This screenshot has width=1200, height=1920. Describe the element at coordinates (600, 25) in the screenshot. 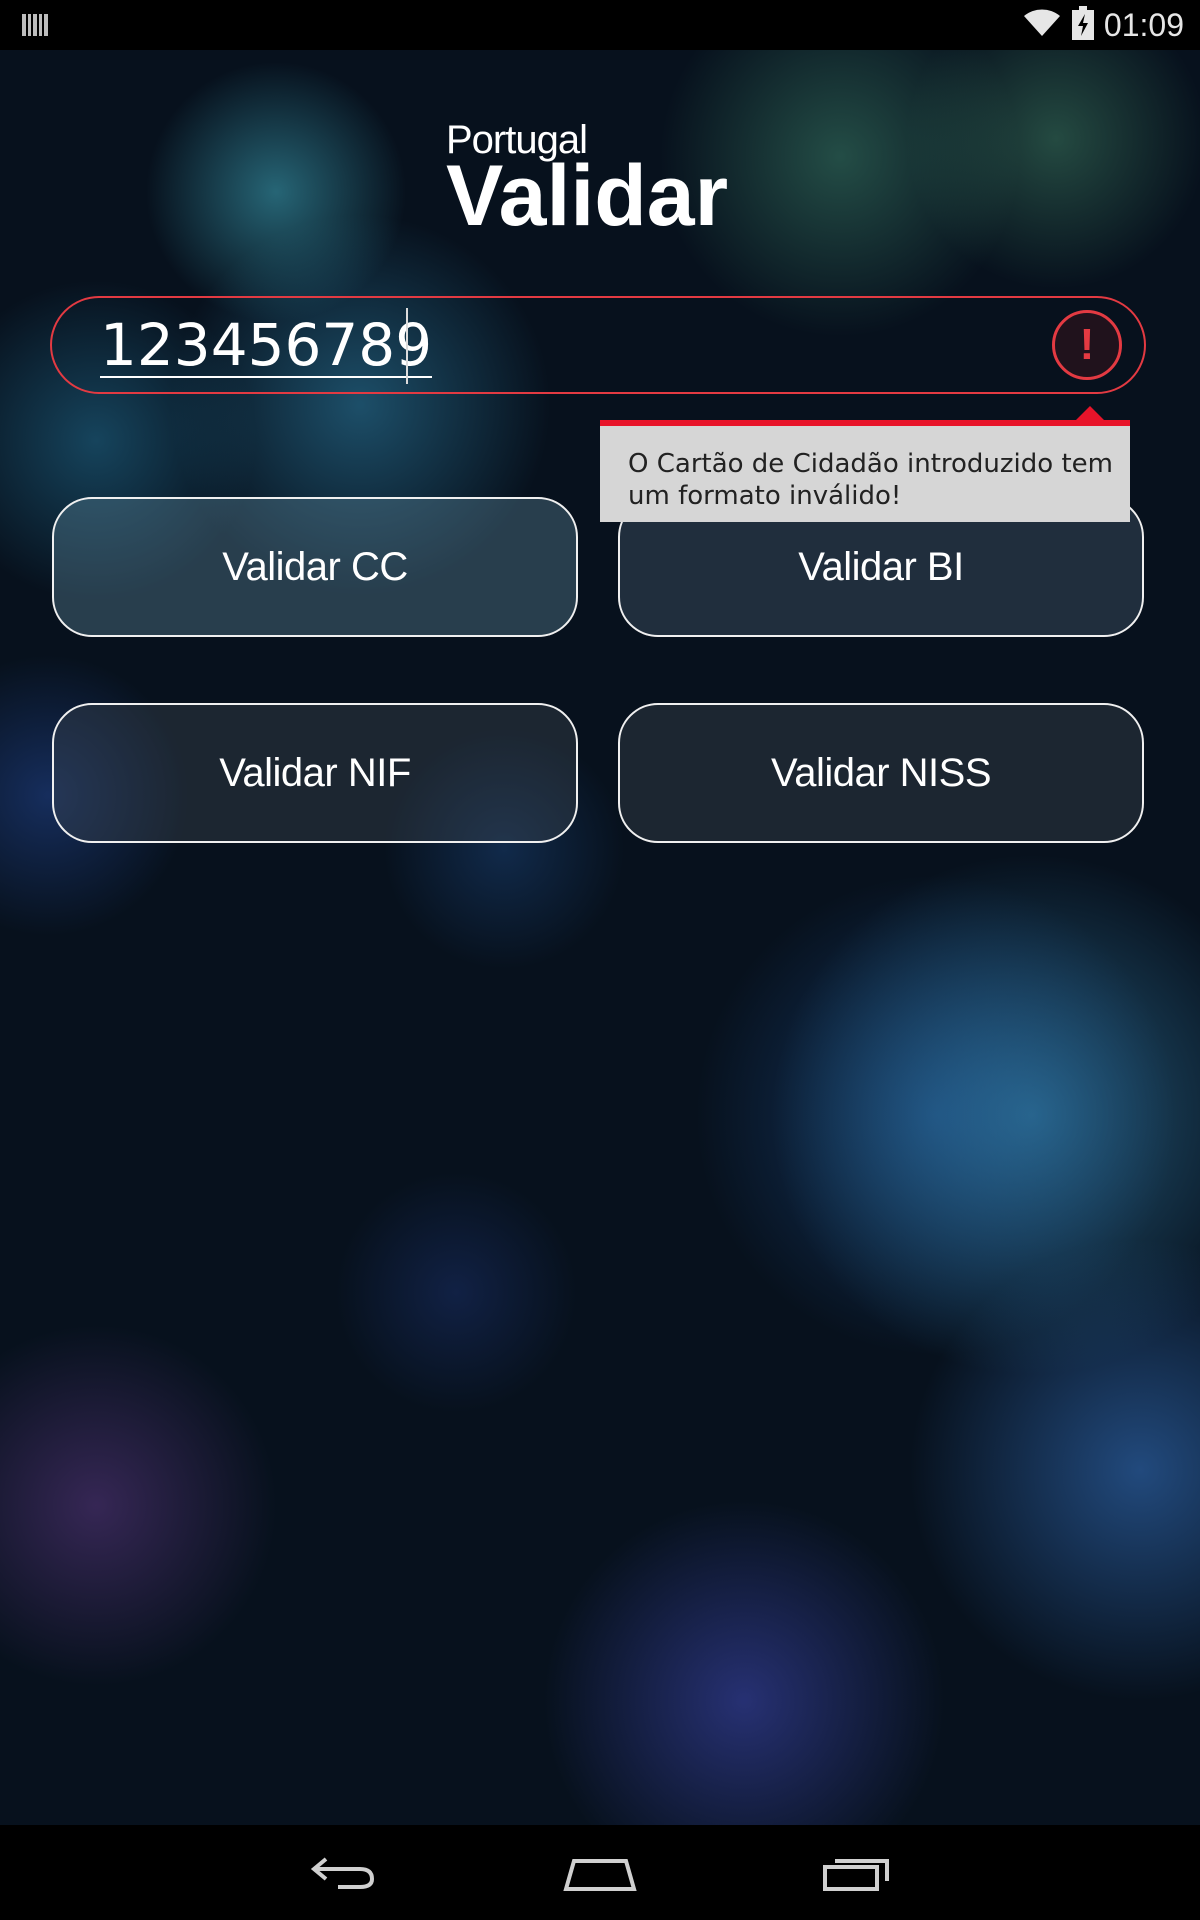

I see `status-bar: 01:09` at that location.